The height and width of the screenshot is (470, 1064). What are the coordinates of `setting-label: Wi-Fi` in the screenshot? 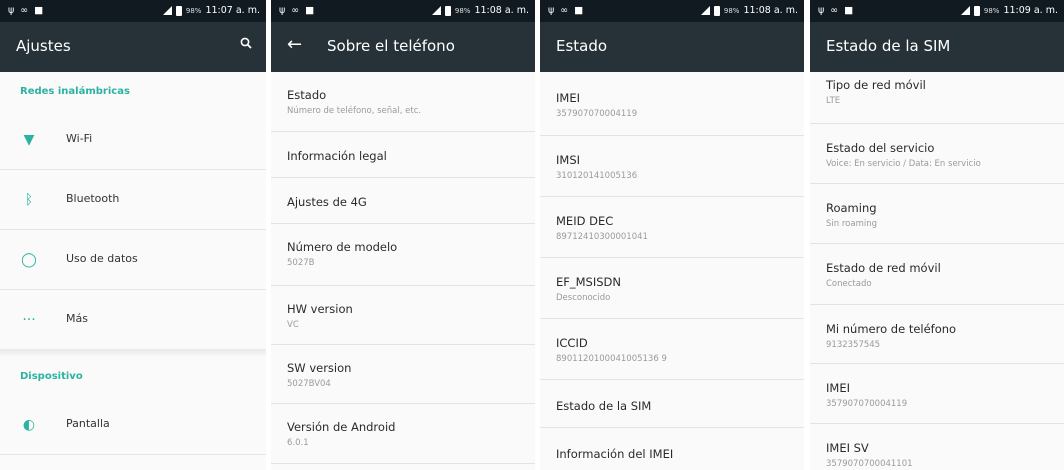 It's located at (79, 138).